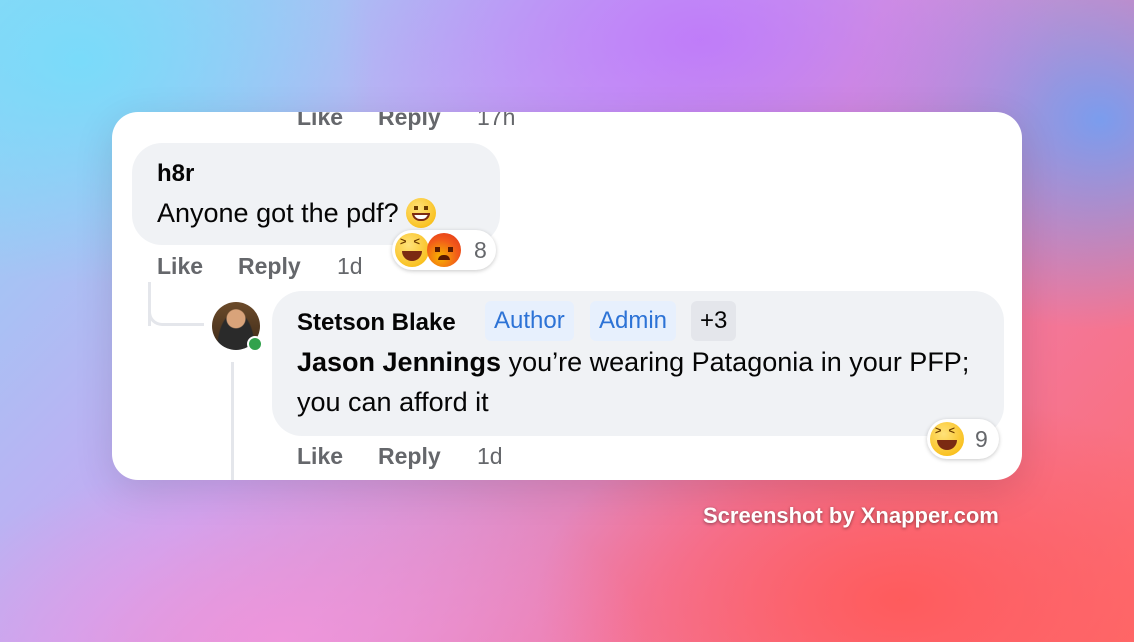  I want to click on reply-connector-line, so click(232, 421).